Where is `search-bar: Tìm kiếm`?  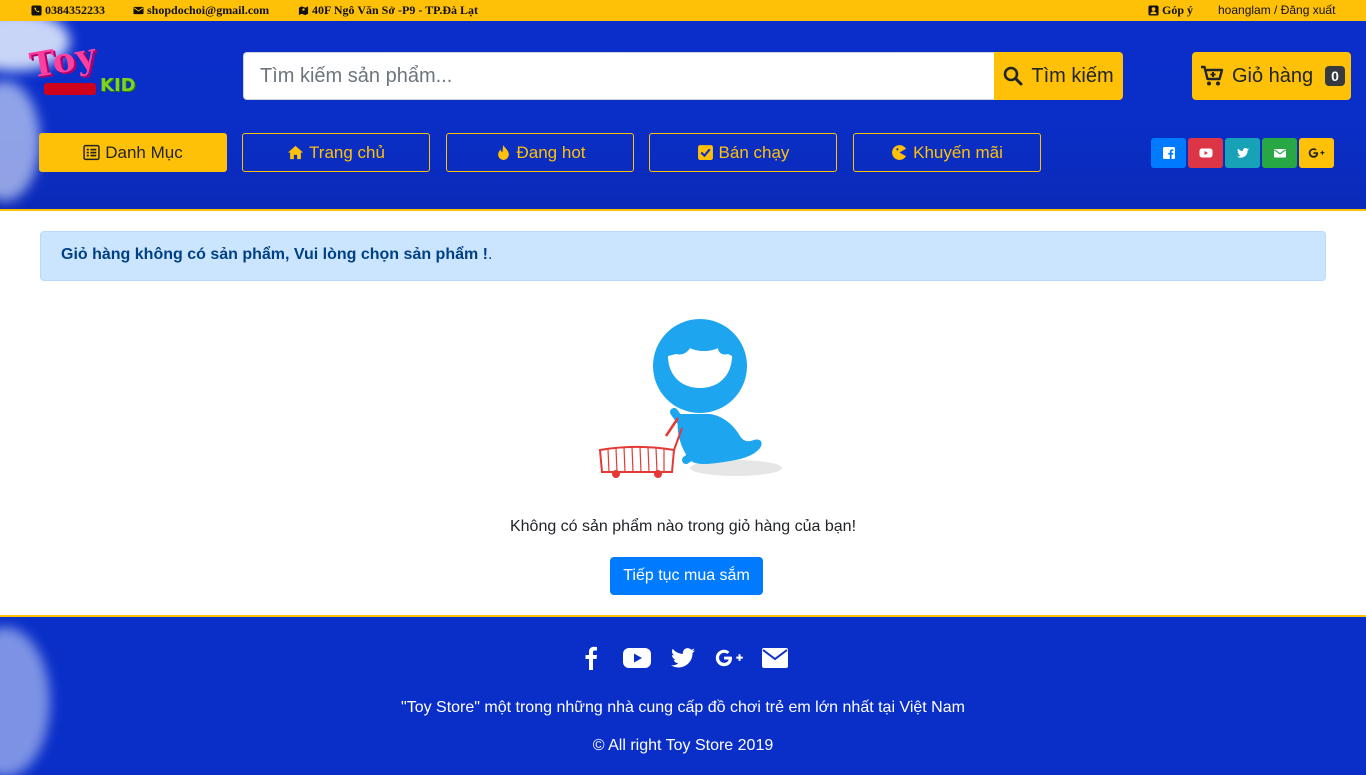
search-bar: Tìm kiếm is located at coordinates (683, 76).